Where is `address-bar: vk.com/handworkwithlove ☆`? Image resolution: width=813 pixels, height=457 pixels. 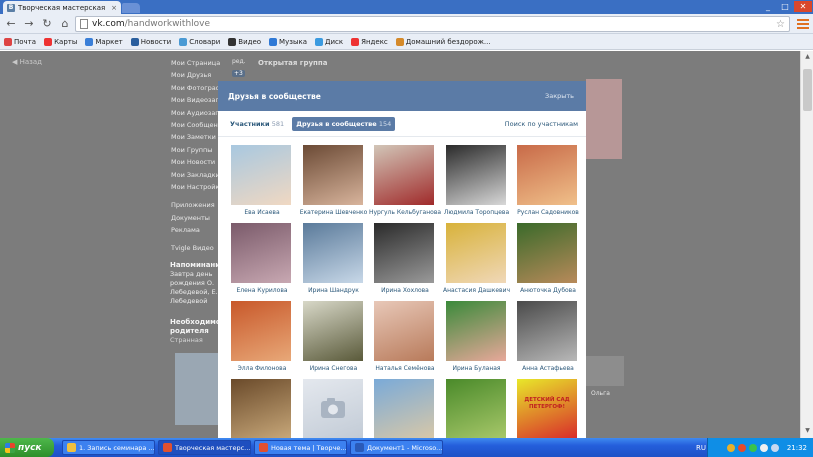 address-bar: vk.com/handworkwithlove ☆ is located at coordinates (432, 24).